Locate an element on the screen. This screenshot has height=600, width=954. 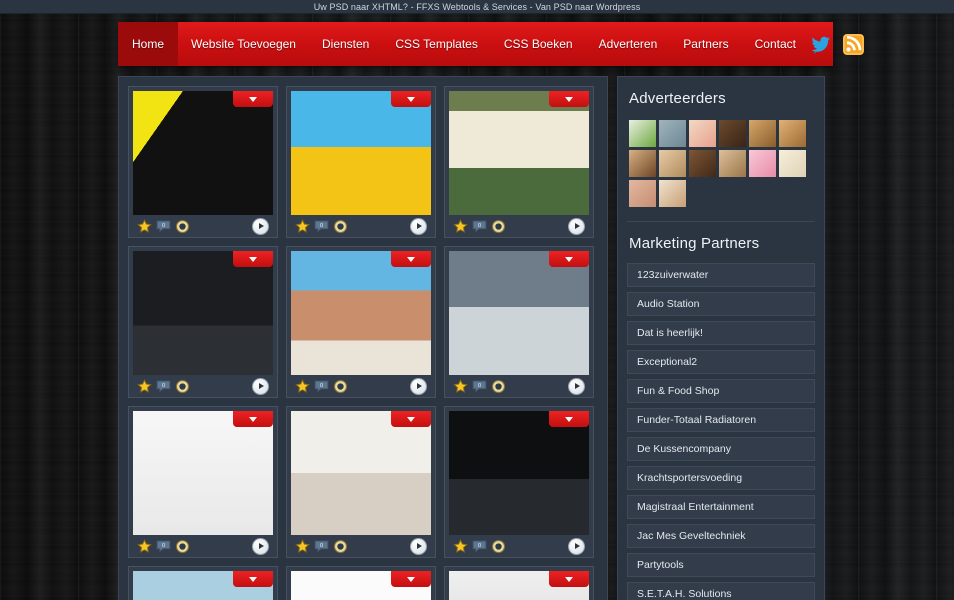
ad-thumb-pink is located at coordinates (762, 163).